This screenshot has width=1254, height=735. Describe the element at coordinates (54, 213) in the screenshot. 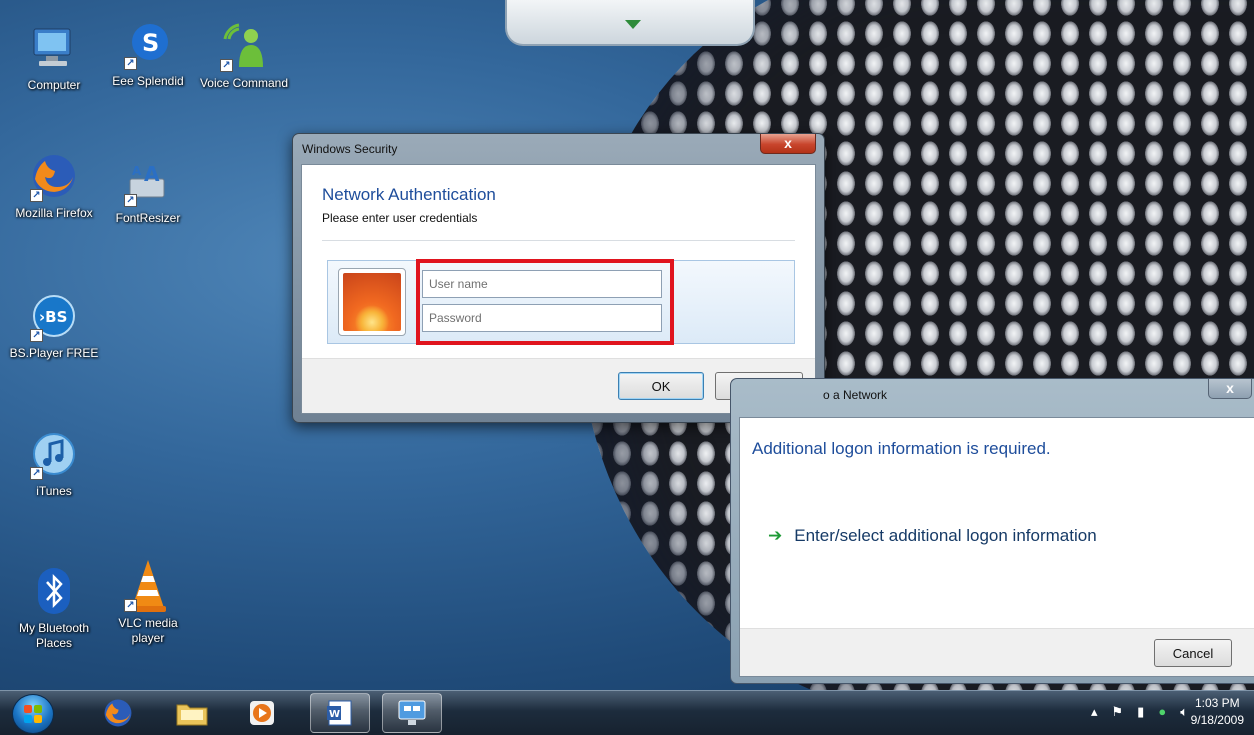

I see `desktop-icon-label: Mozilla Firefox` at that location.